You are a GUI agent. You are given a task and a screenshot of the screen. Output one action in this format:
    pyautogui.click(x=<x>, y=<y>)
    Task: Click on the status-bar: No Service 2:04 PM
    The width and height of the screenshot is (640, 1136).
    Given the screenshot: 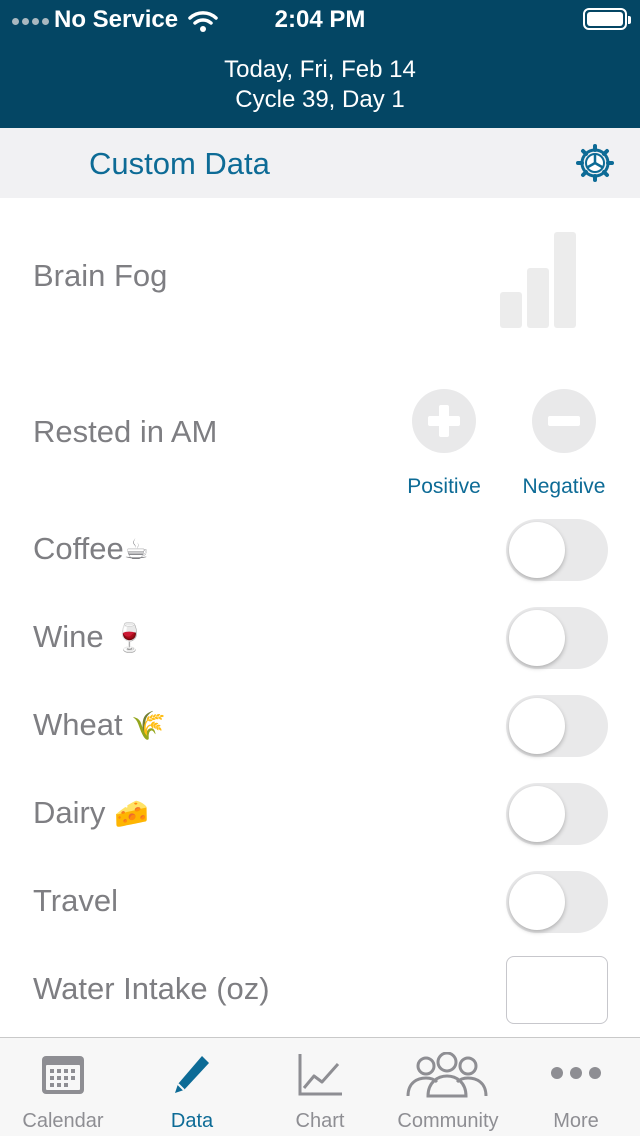 What is the action you would take?
    pyautogui.click(x=320, y=20)
    